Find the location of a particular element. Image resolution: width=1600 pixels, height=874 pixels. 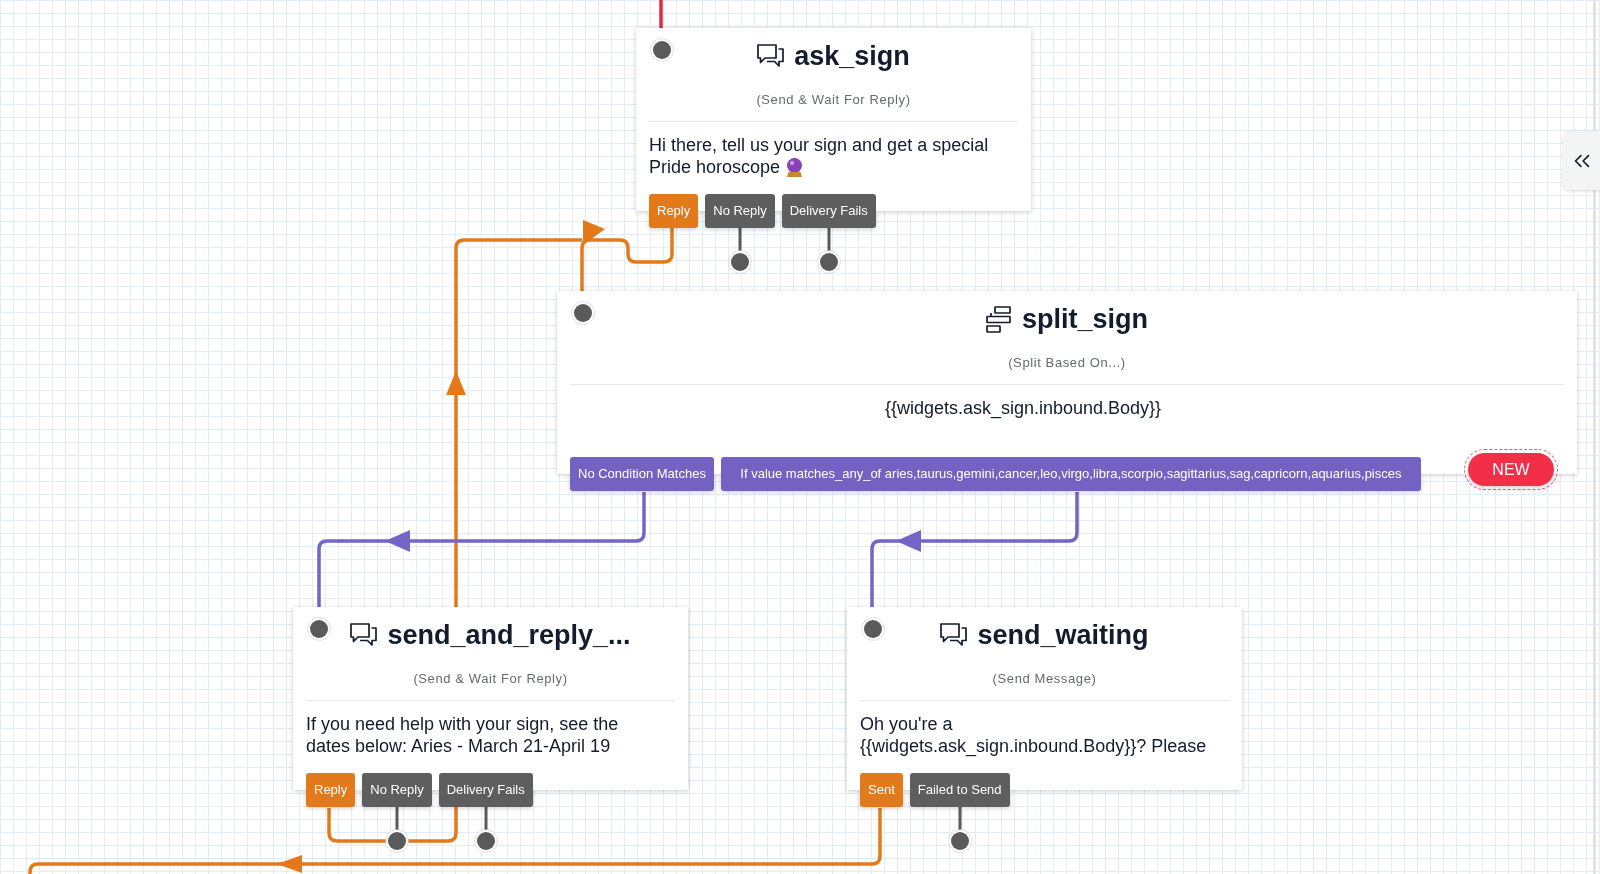

node-type-label: (Send Message) is located at coordinates (1044, 679).